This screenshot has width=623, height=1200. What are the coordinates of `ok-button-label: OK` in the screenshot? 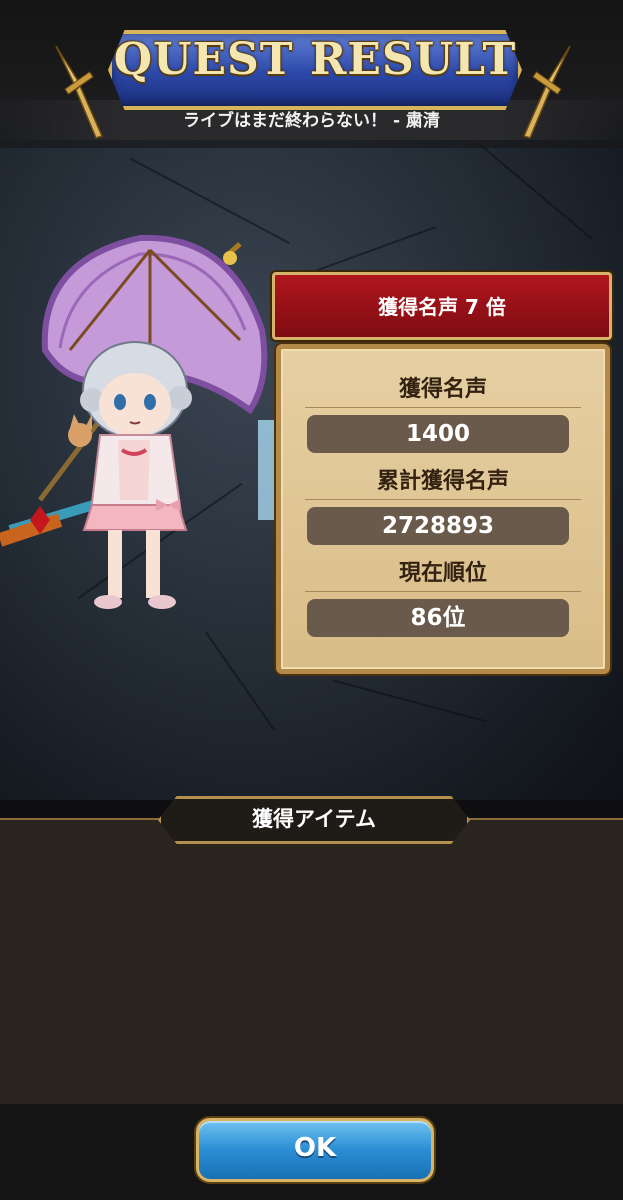 It's located at (315, 1148).